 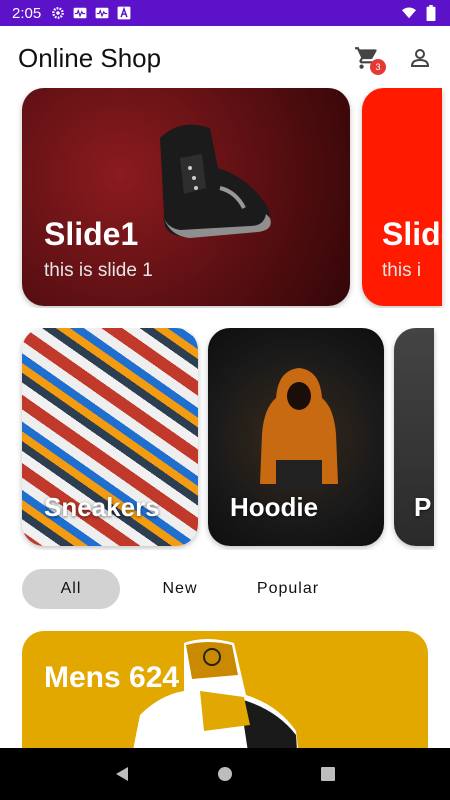 I want to click on slide-title: Slide1, so click(x=91, y=234).